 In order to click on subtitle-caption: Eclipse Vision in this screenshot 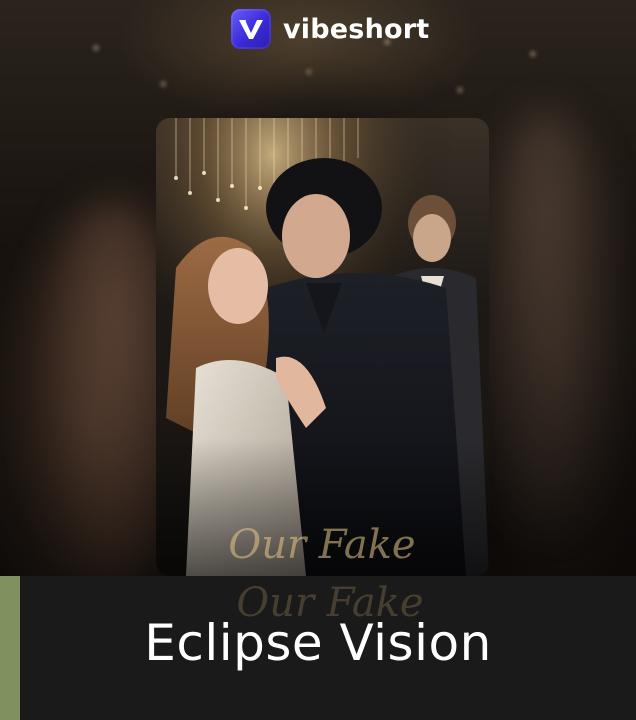, I will do `click(318, 643)`.